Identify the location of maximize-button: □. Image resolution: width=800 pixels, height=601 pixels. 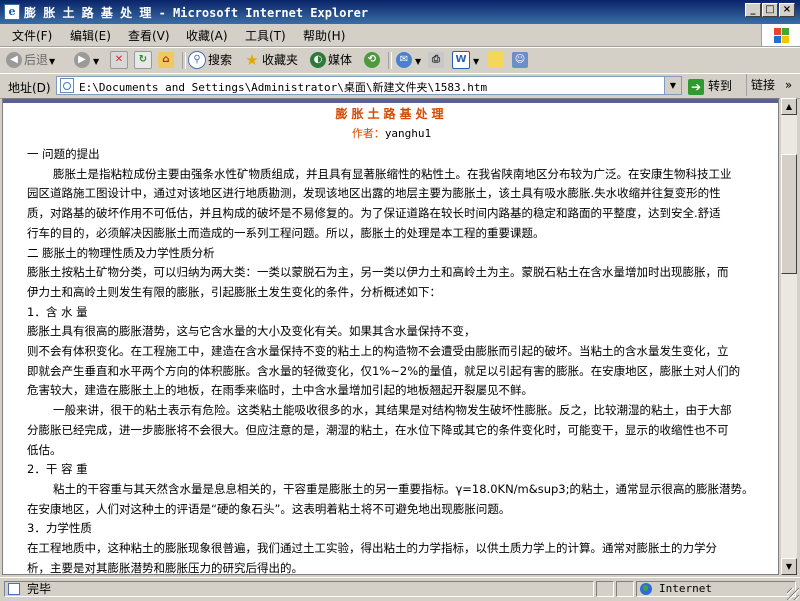
(770, 10).